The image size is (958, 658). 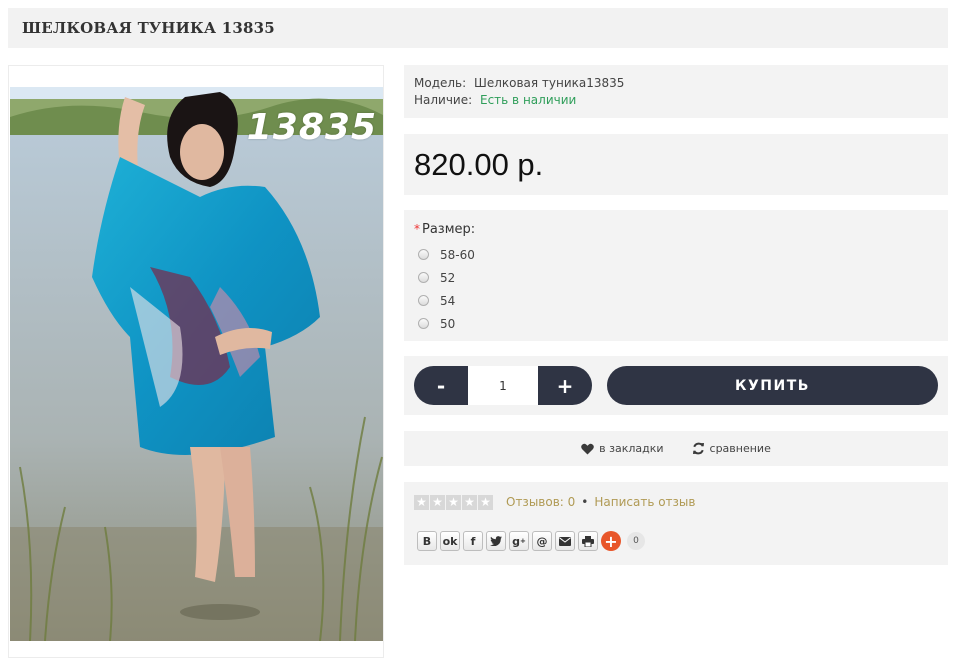 What do you see at coordinates (496, 541) in the screenshot?
I see `twitter-icon` at bounding box center [496, 541].